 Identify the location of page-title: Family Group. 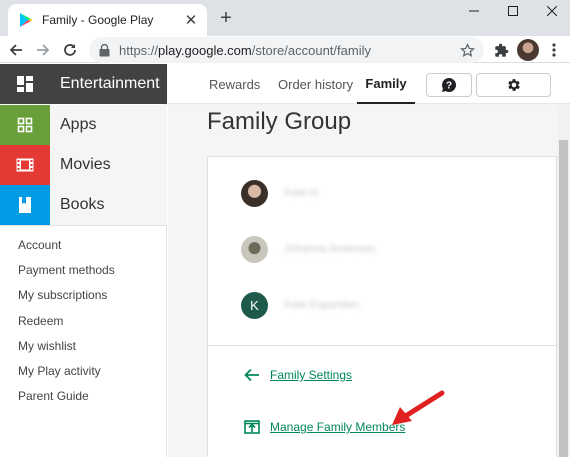
(279, 121).